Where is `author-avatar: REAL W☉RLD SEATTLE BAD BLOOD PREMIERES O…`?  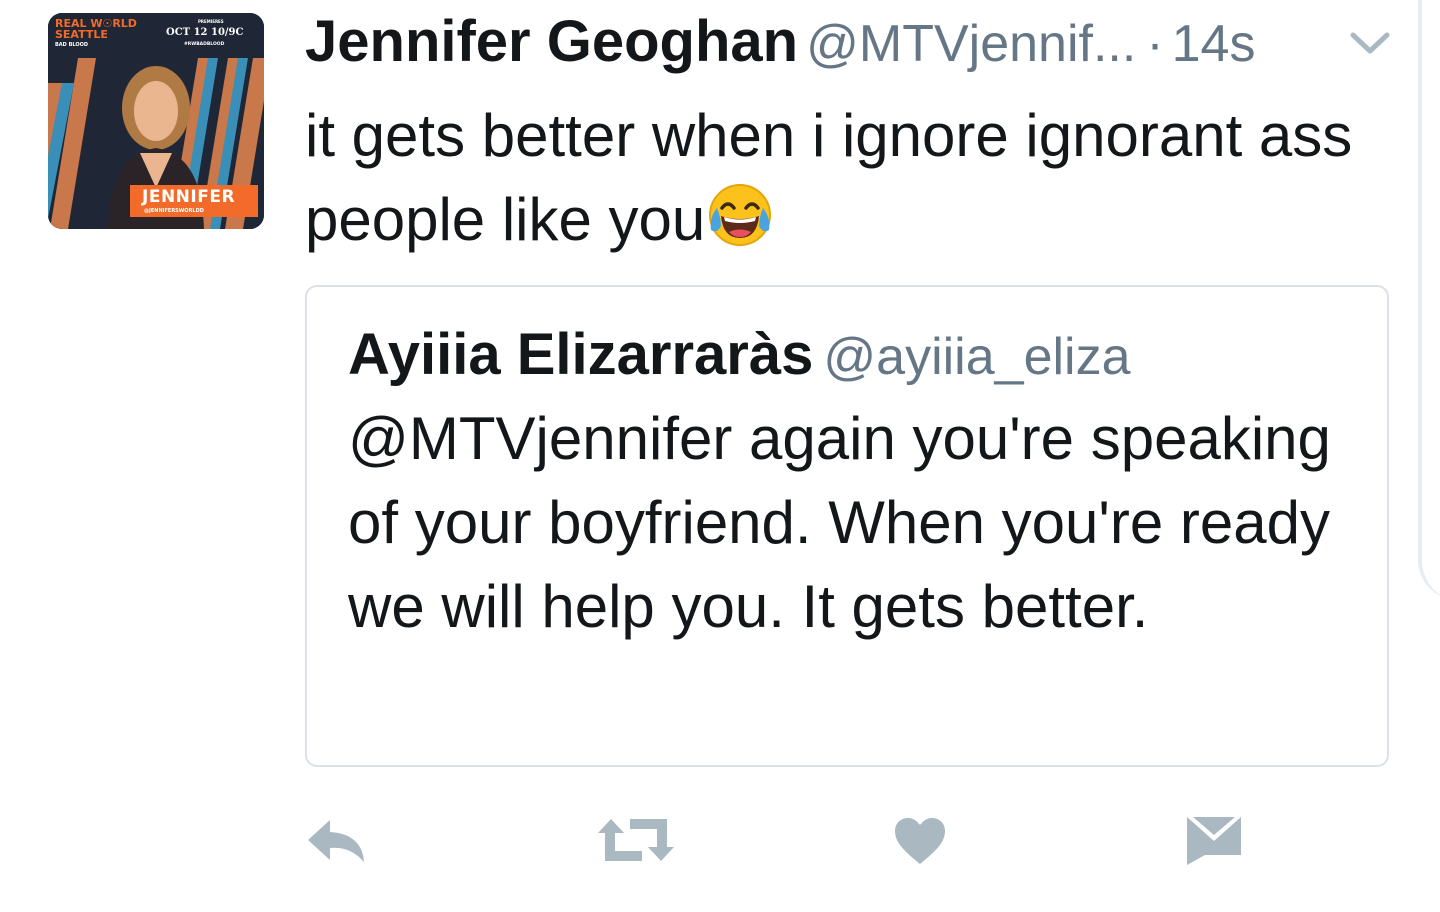
author-avatar: REAL W☉RLD SEATTLE BAD BLOOD PREMIERES O… is located at coordinates (156, 121).